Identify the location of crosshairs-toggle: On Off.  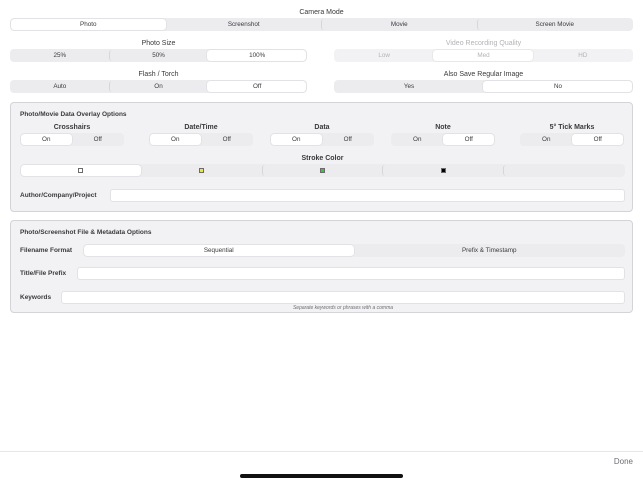
(72, 139).